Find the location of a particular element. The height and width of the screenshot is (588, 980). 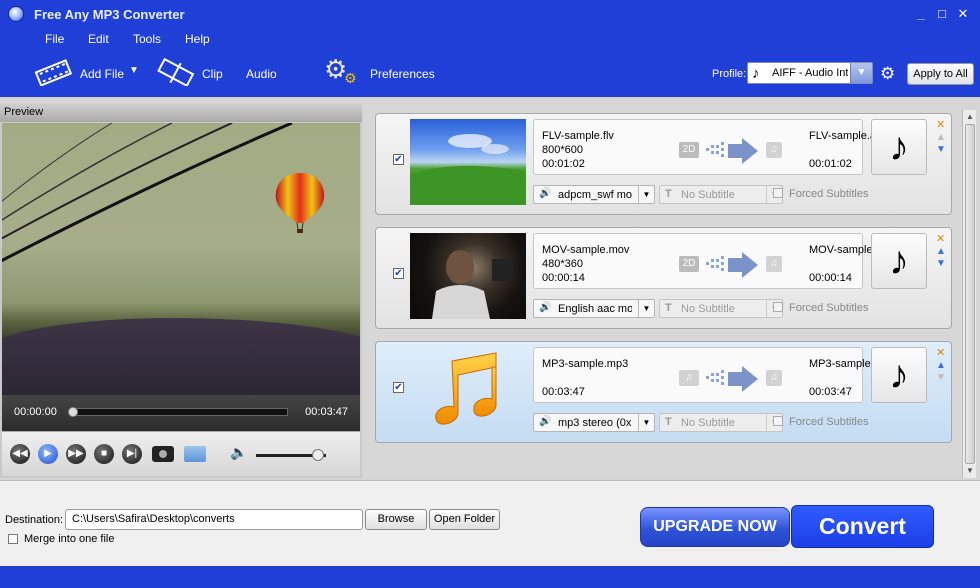

speaker-mute-icon: 🔈 is located at coordinates (238, 452).